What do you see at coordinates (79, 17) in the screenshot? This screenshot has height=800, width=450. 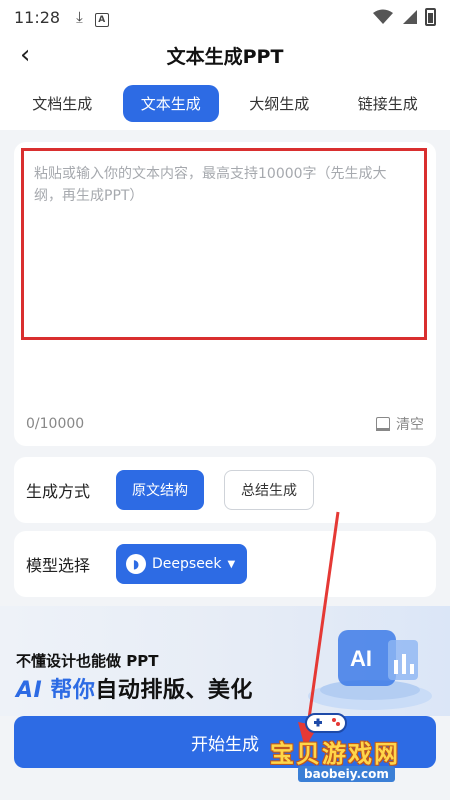 I see `download-icon: ⤓` at bounding box center [79, 17].